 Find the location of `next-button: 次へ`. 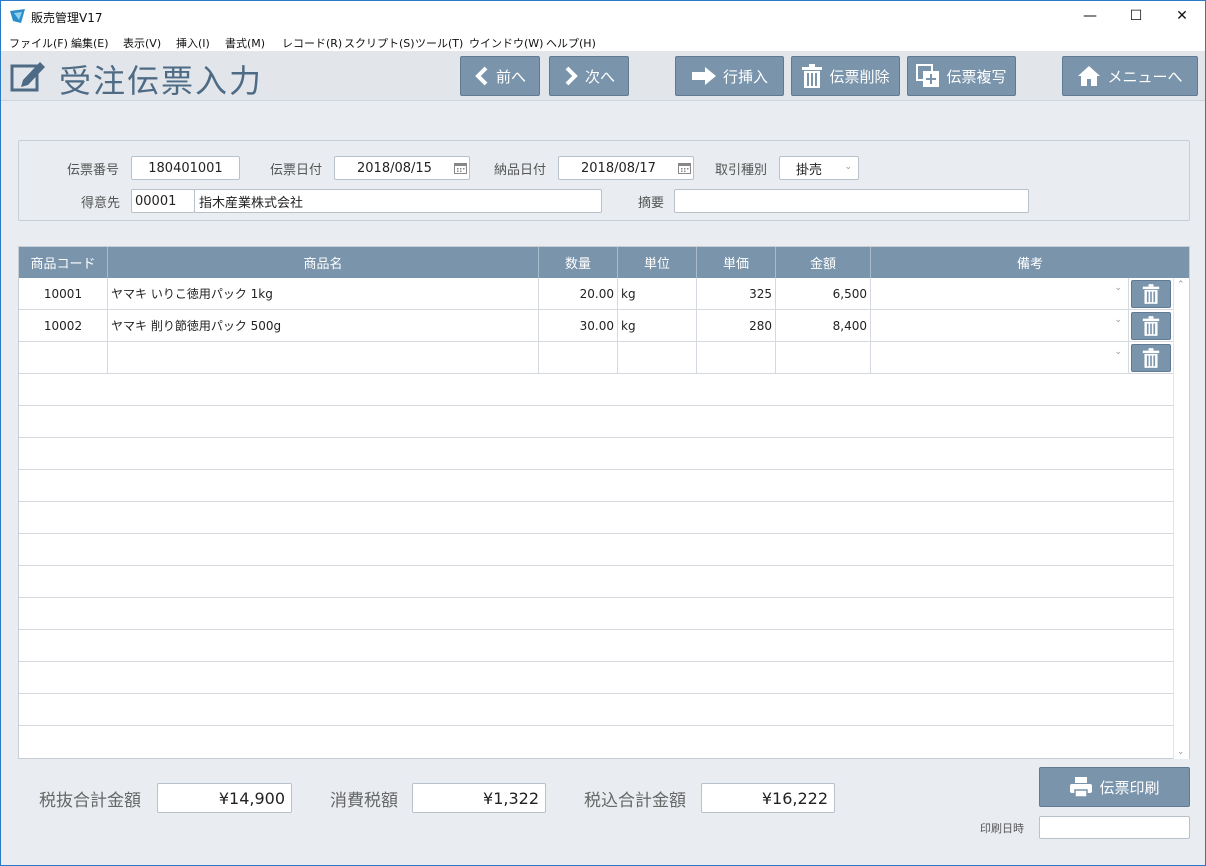

next-button: 次へ is located at coordinates (589, 76).